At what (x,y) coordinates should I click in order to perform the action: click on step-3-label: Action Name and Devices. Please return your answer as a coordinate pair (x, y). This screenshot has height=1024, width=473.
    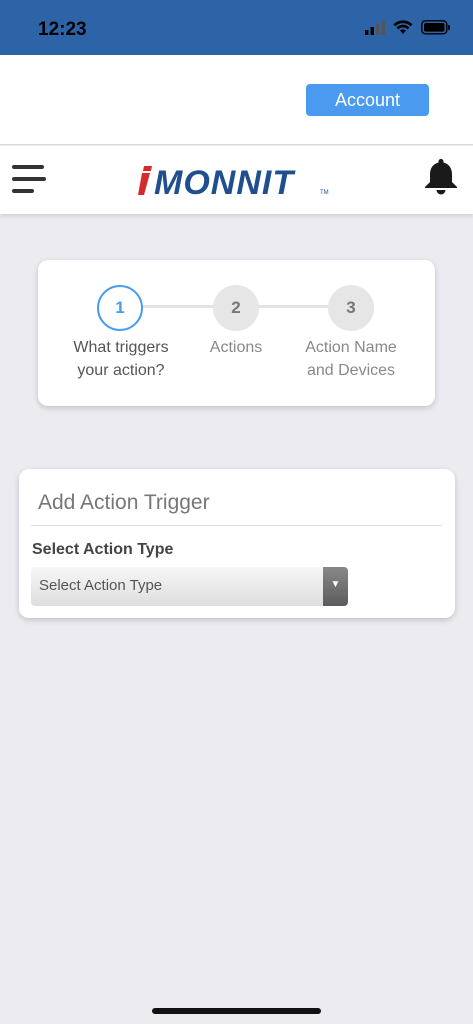
    Looking at the image, I should click on (351, 359).